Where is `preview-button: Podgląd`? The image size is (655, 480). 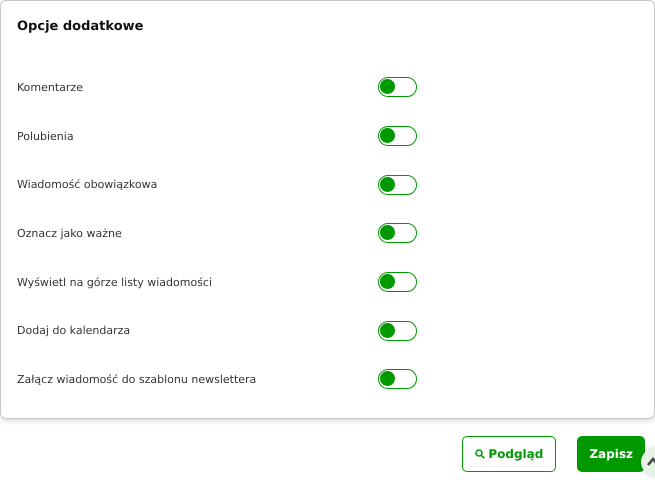 preview-button: Podgląd is located at coordinates (509, 454).